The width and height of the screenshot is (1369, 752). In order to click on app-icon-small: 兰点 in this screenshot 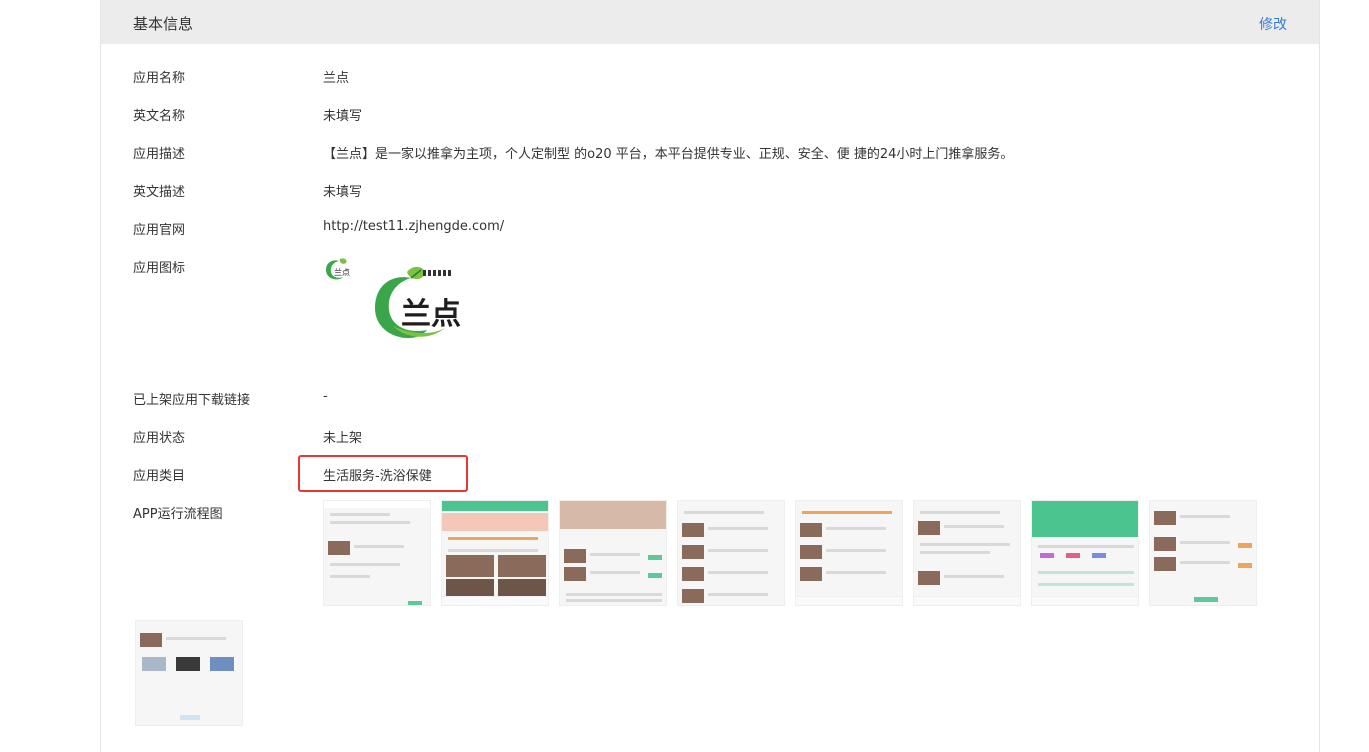, I will do `click(338, 269)`.